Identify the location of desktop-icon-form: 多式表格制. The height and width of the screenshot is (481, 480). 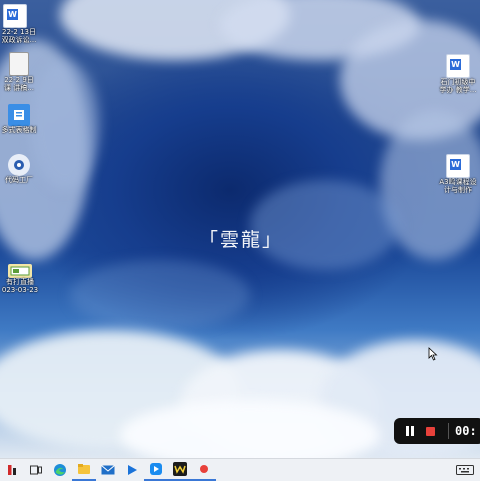
(19, 119).